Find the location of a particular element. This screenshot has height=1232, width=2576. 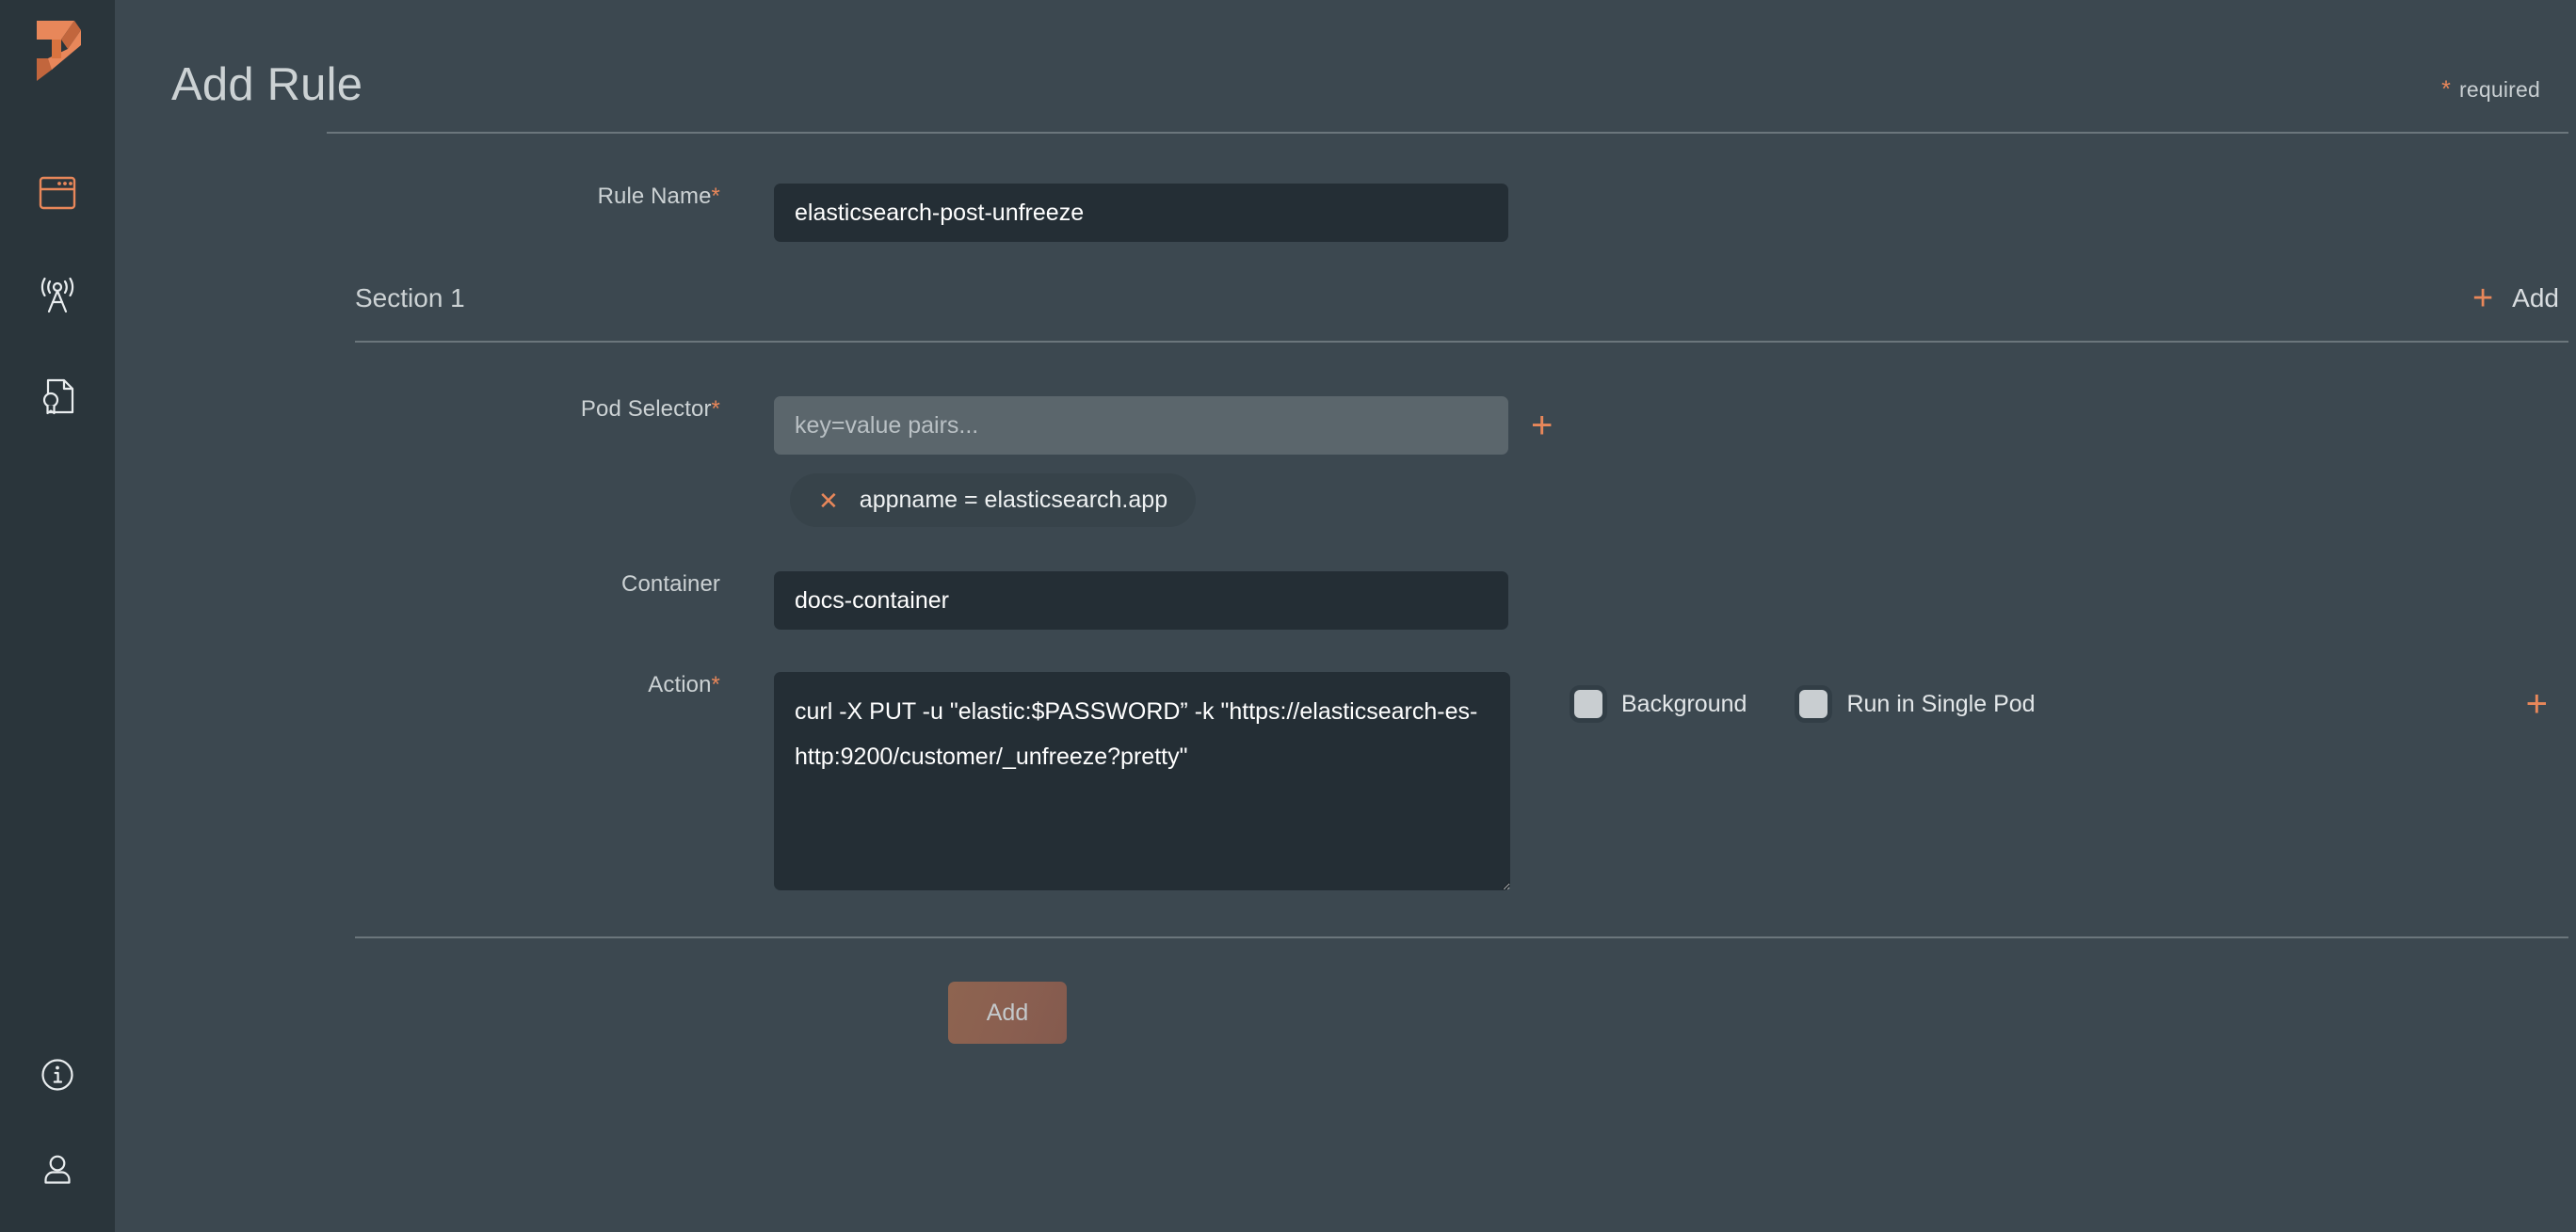

pod-selector-input-row: + is located at coordinates (1163, 425).